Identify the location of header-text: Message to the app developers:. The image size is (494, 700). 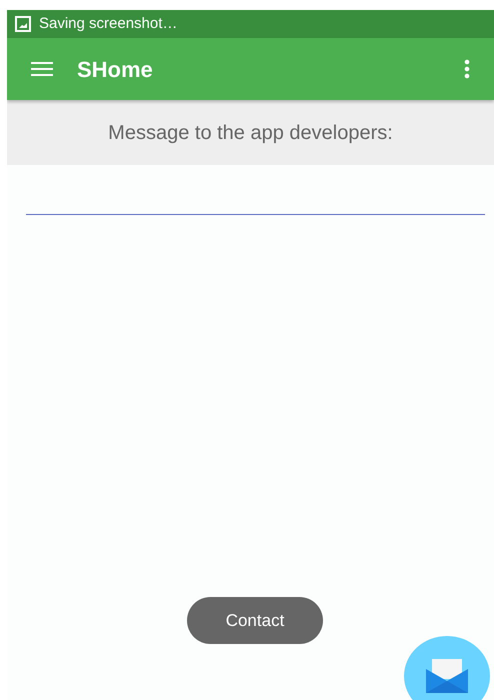
(250, 133).